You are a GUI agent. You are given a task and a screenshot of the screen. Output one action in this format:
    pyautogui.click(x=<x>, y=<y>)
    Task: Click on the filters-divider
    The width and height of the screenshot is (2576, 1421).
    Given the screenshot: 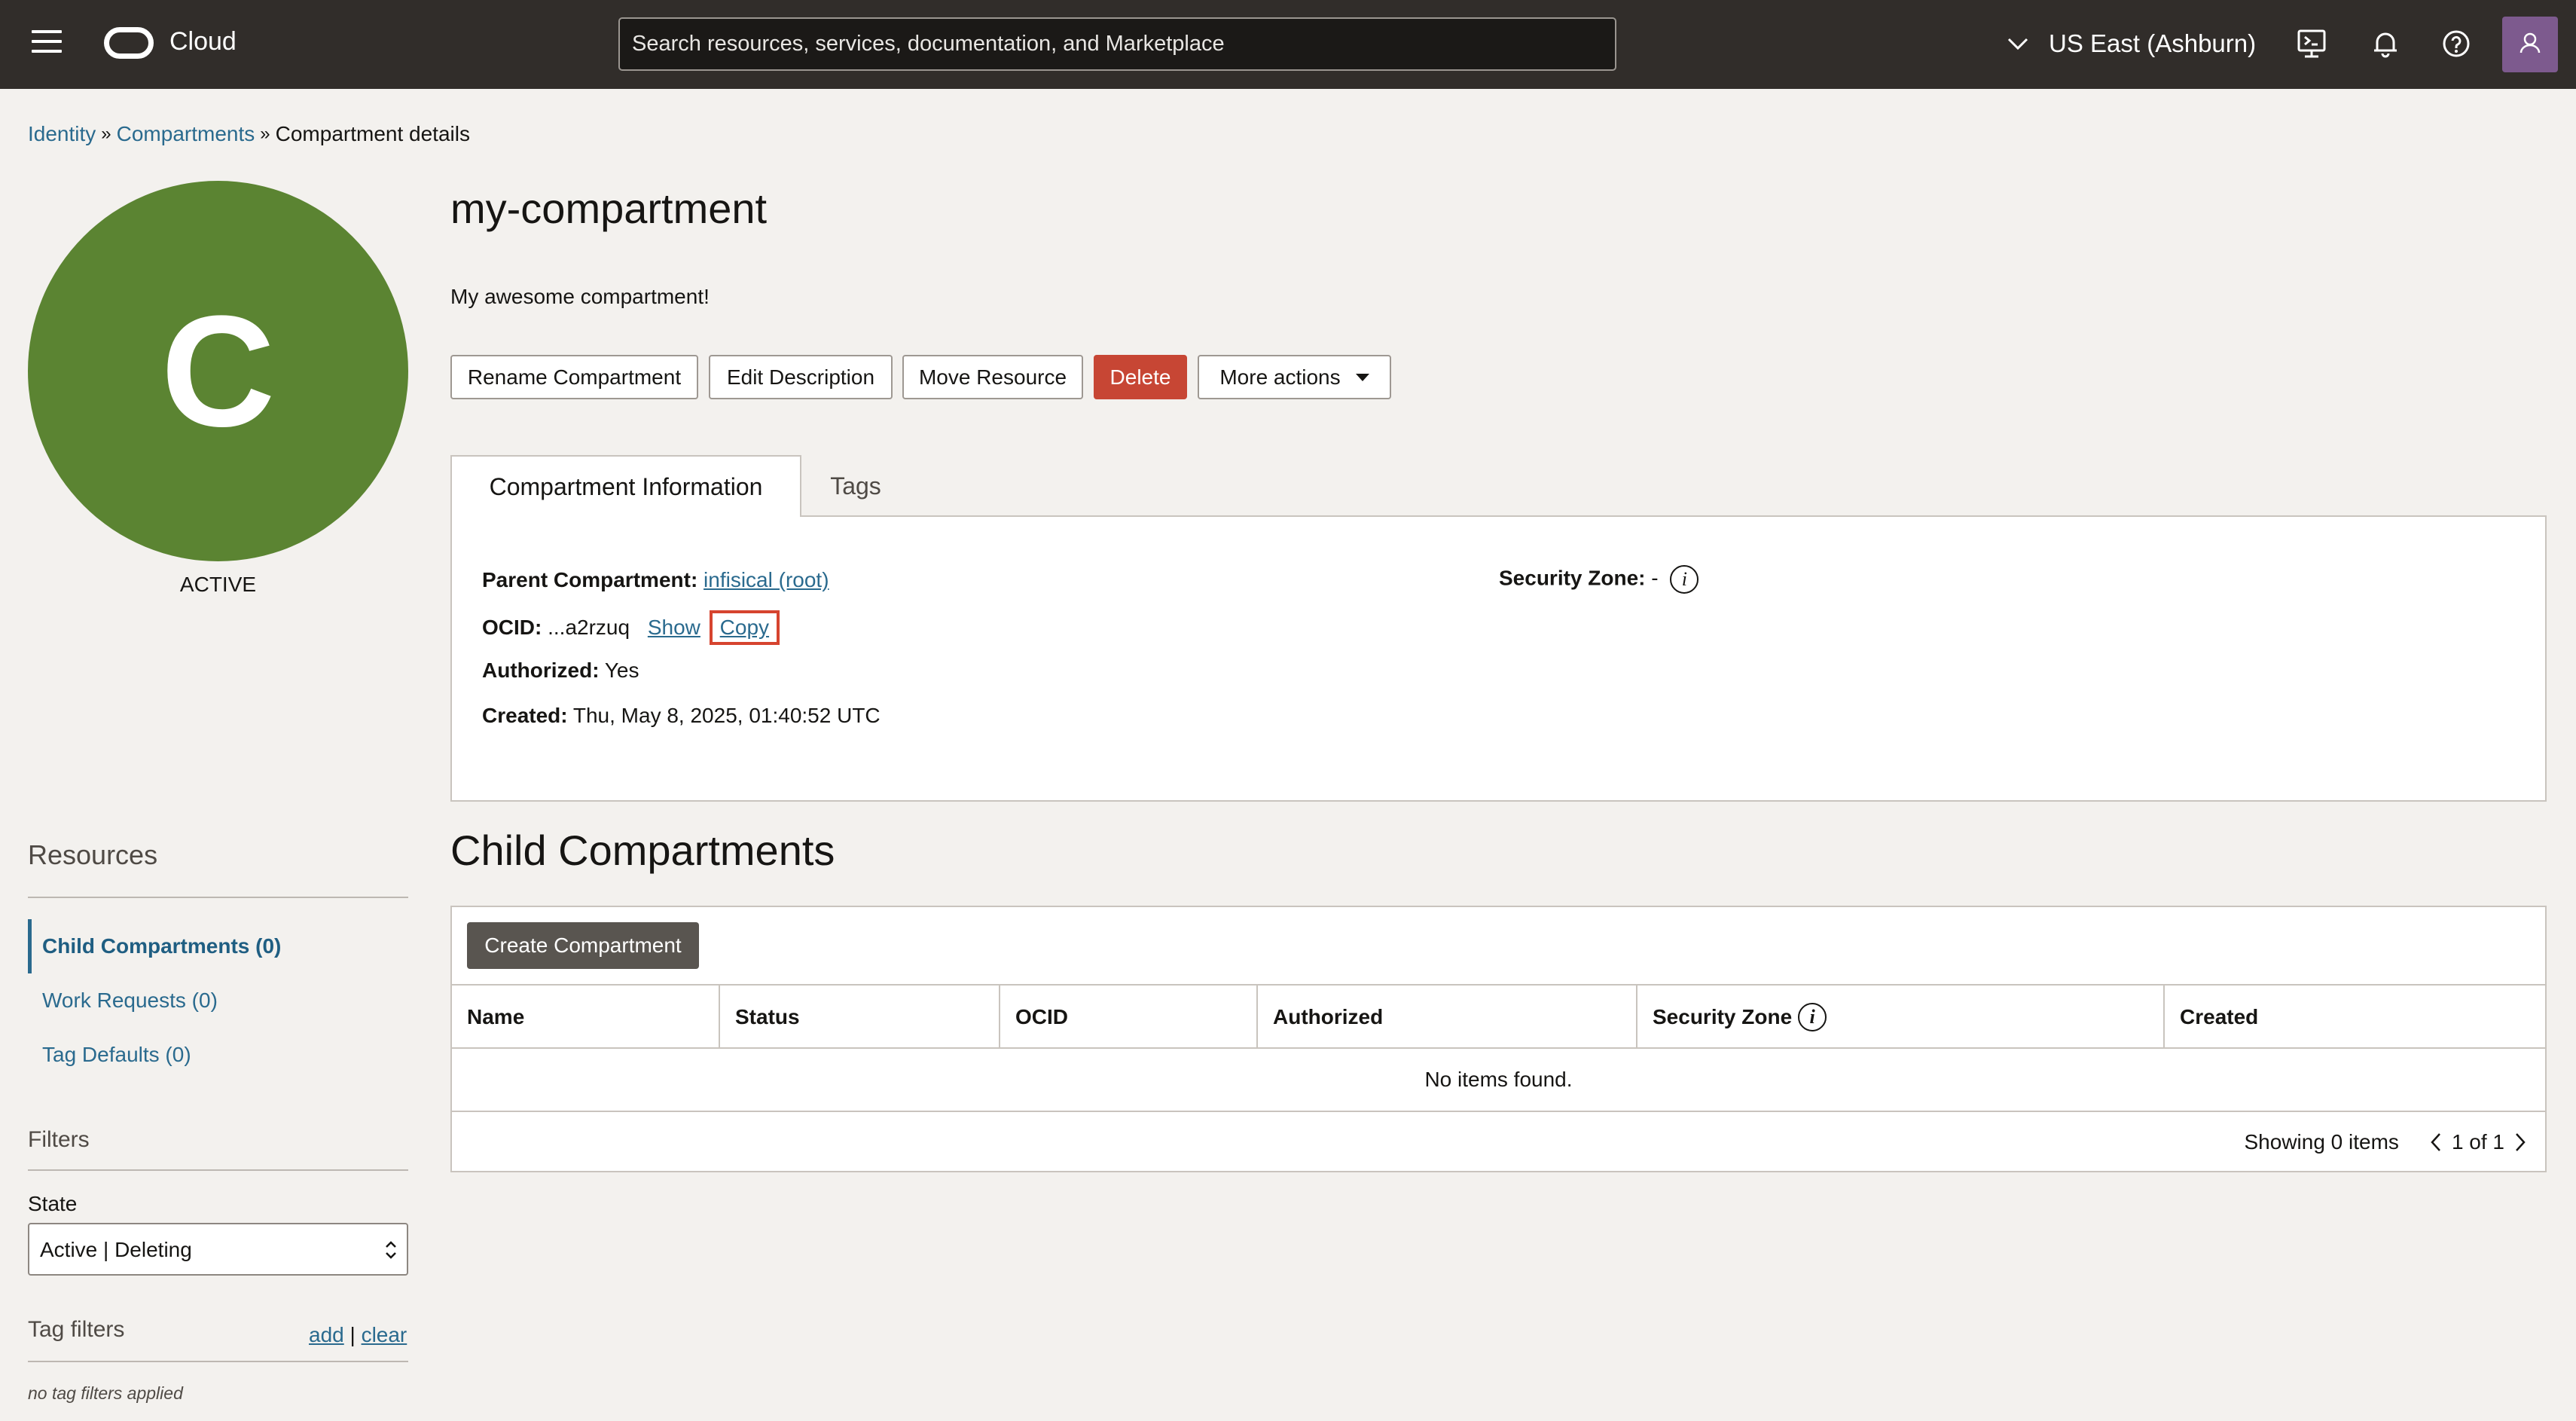 What is the action you would take?
    pyautogui.click(x=218, y=1170)
    